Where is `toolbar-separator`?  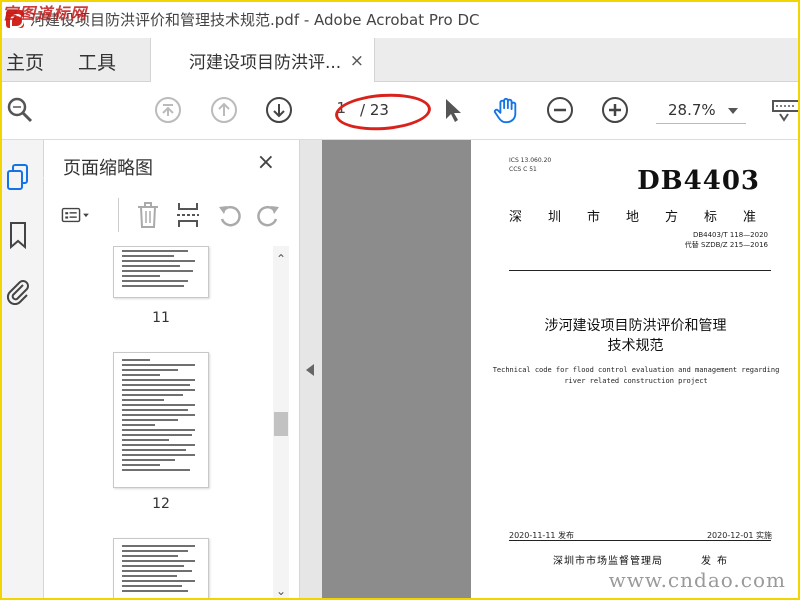
toolbar-separator is located at coordinates (118, 215).